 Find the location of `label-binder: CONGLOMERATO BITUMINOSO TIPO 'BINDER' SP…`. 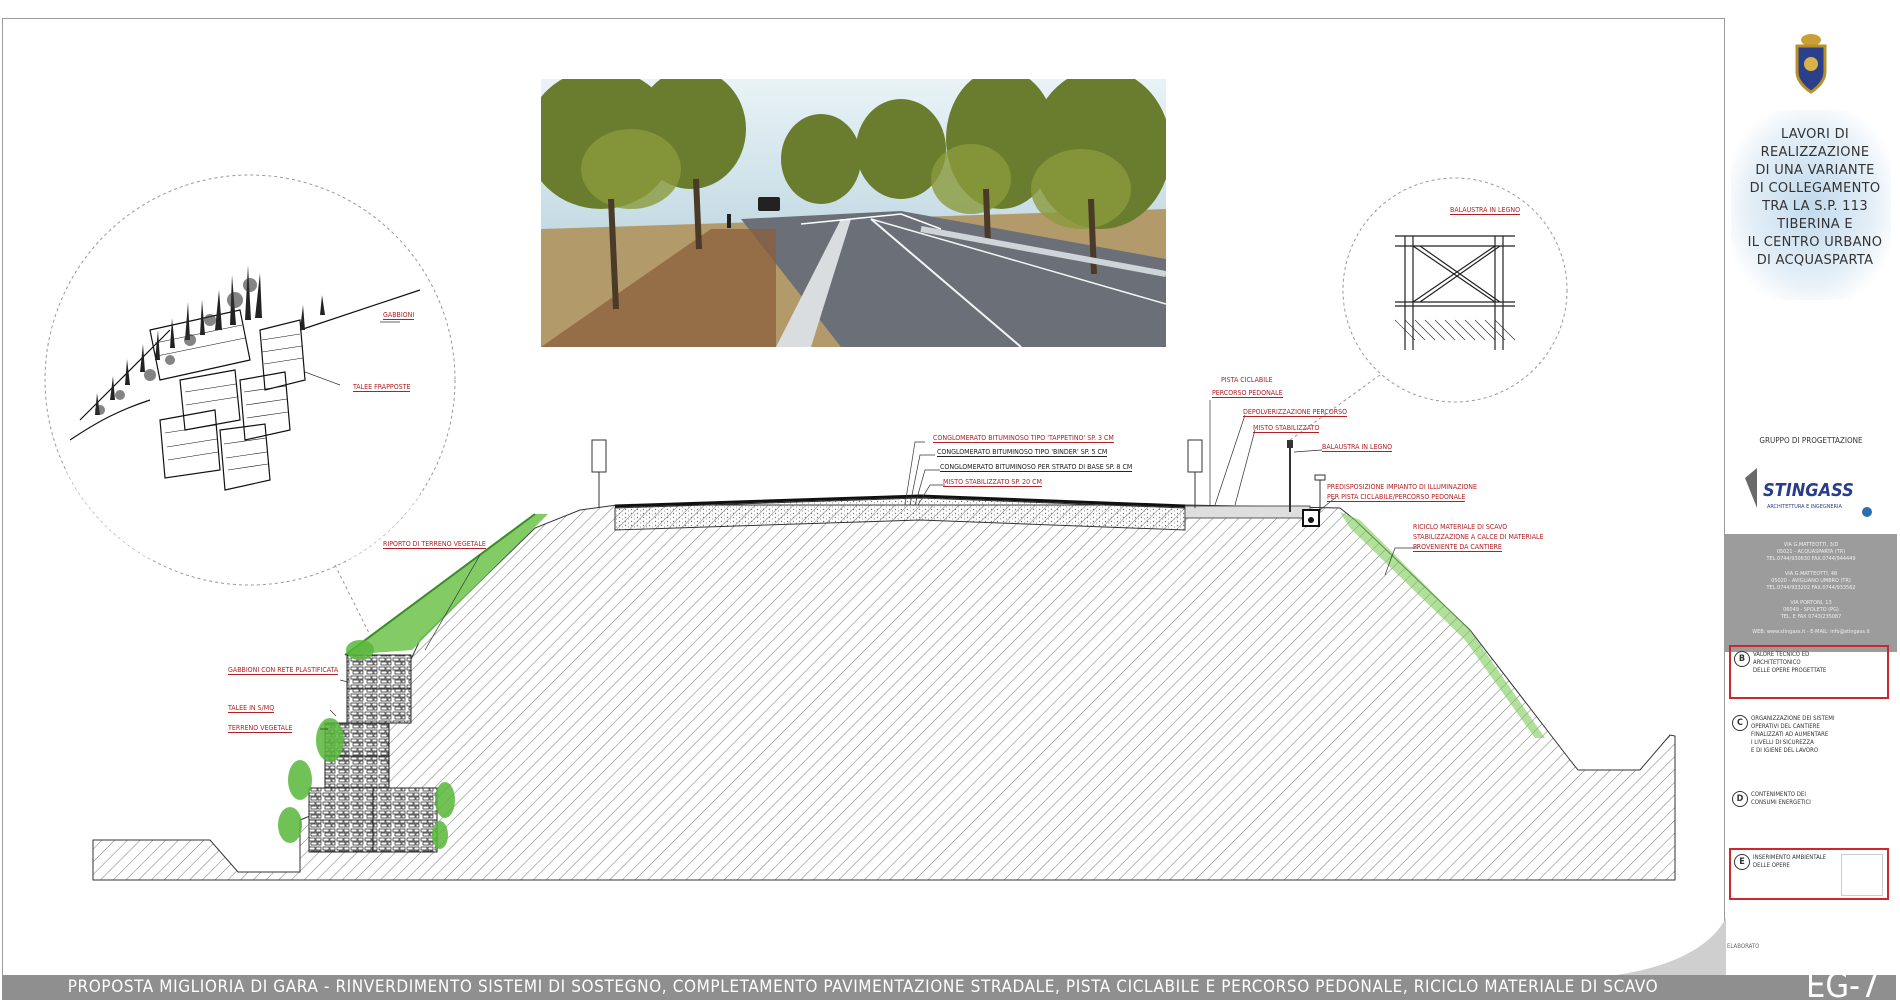

label-binder: CONGLOMERATO BITUMINOSO TIPO 'BINDER' SP… is located at coordinates (1022, 452).